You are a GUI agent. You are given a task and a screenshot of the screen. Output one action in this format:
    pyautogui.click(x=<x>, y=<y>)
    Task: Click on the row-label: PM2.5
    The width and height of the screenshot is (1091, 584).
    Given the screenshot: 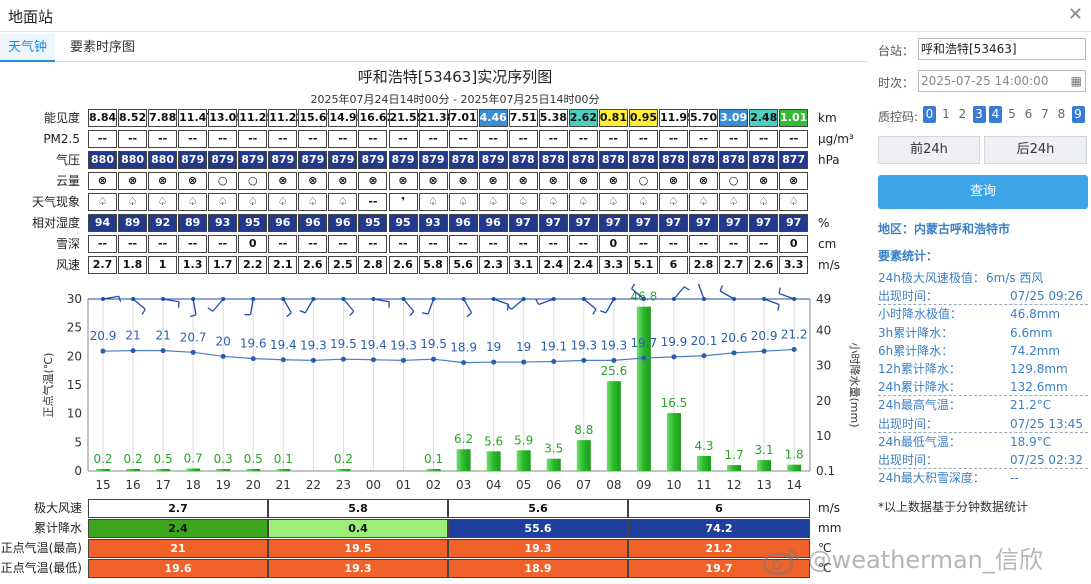 What is the action you would take?
    pyautogui.click(x=61, y=139)
    